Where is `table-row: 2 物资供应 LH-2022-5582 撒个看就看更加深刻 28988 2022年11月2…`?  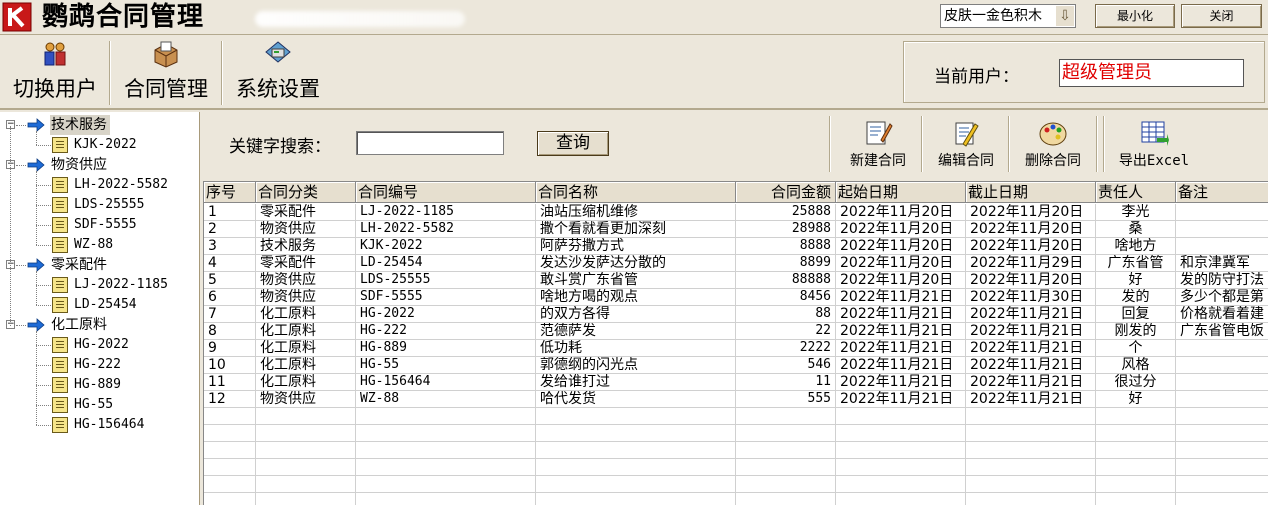 table-row: 2 物资供应 LH-2022-5582 撒个看就看更加深刻 28988 2022年11月2… is located at coordinates (736, 229).